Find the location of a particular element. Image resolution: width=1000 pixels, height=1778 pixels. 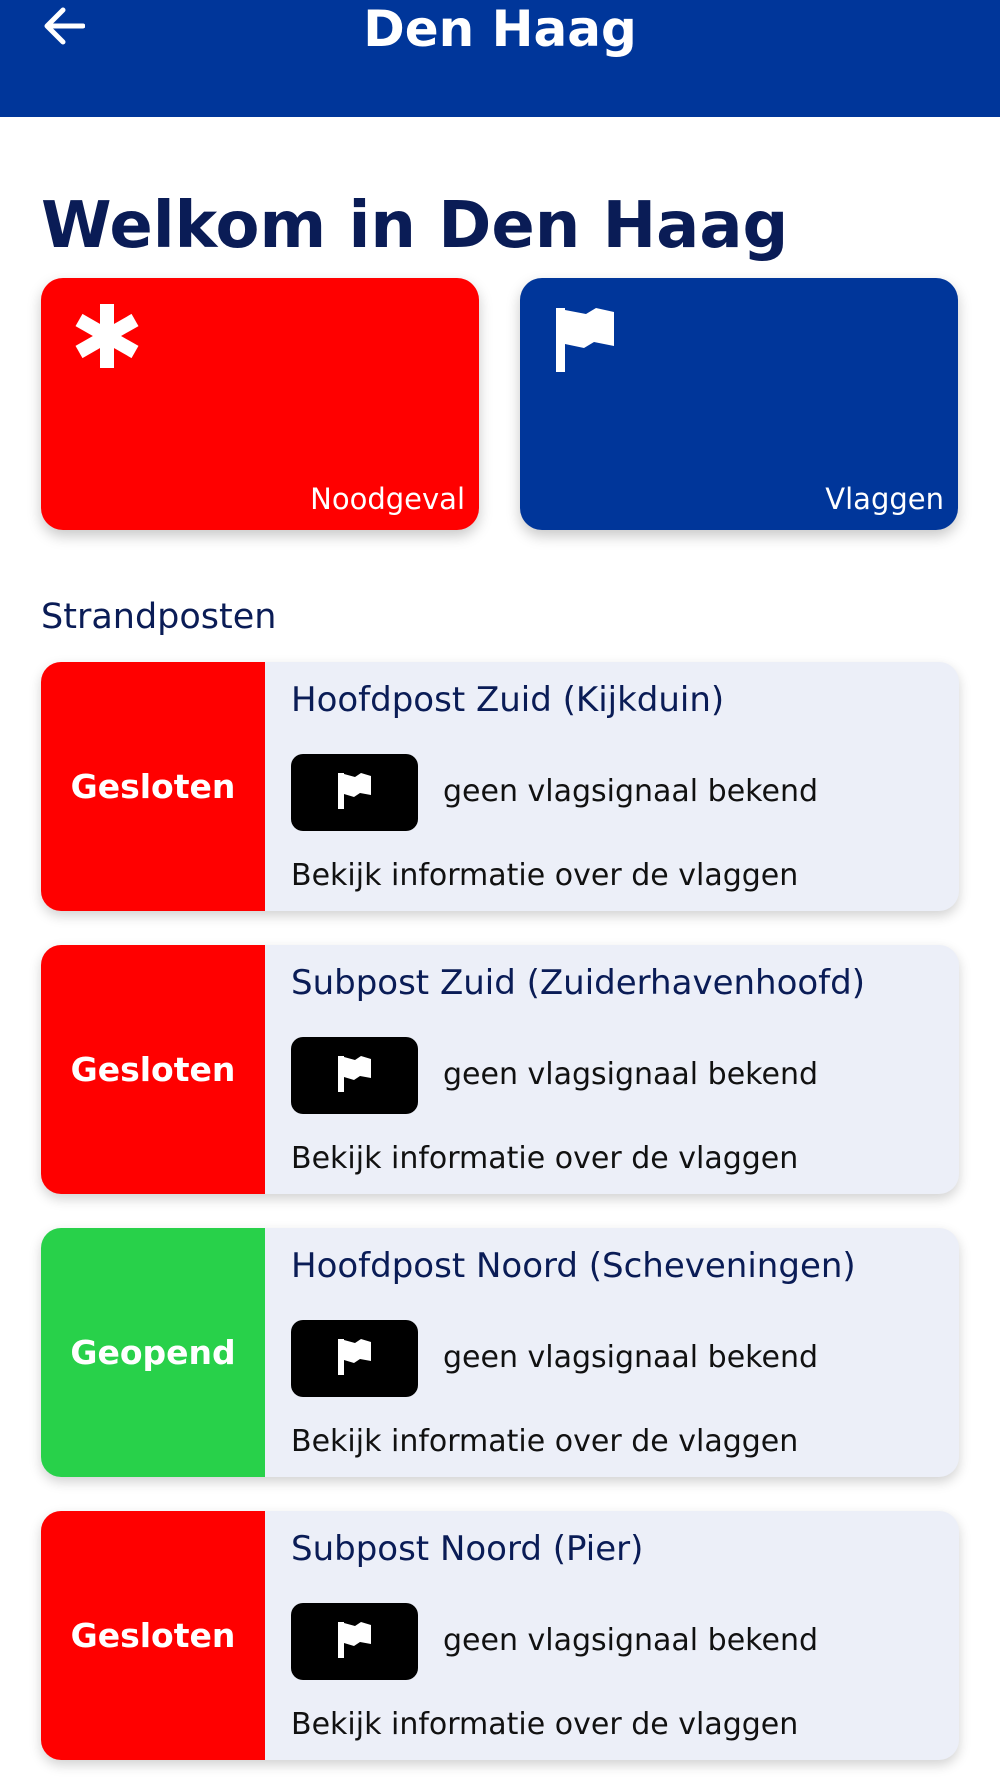

flags-label: Vlaggen is located at coordinates (884, 499).